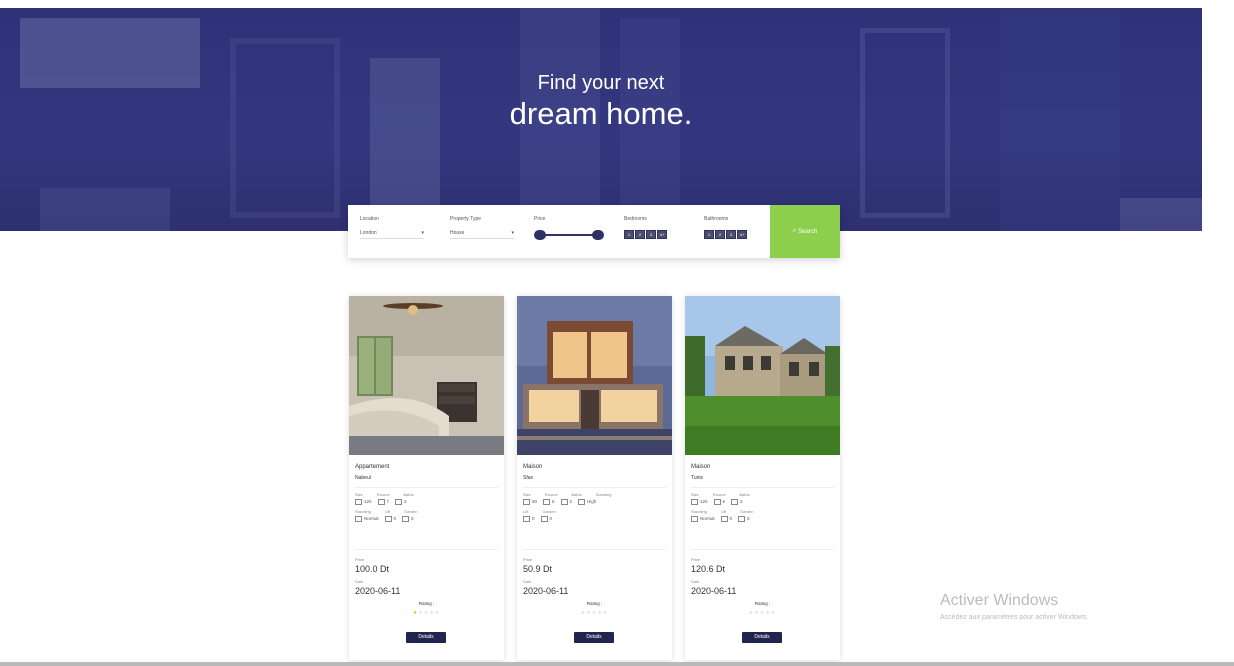  Describe the element at coordinates (601, 113) in the screenshot. I see `hero-title-line2: dream home.` at that location.